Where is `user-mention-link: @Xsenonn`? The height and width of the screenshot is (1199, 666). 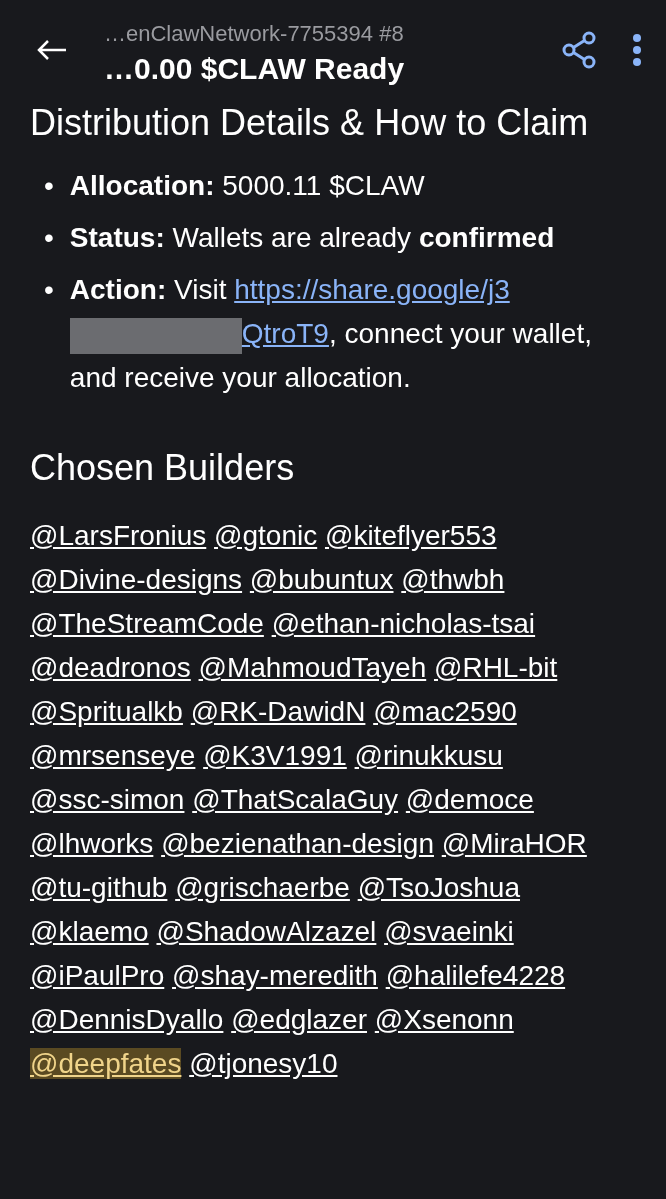 user-mention-link: @Xsenonn is located at coordinates (444, 1019).